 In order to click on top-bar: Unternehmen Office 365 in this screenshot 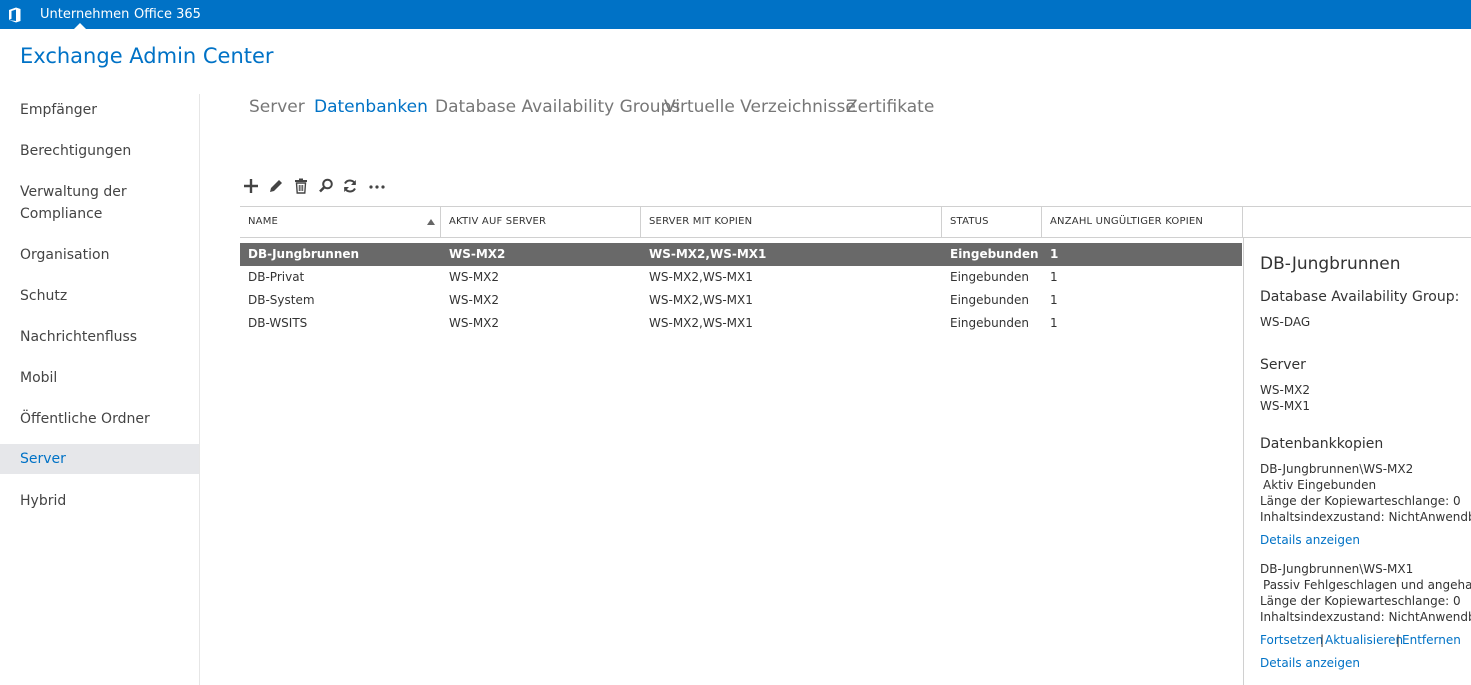, I will do `click(735, 14)`.